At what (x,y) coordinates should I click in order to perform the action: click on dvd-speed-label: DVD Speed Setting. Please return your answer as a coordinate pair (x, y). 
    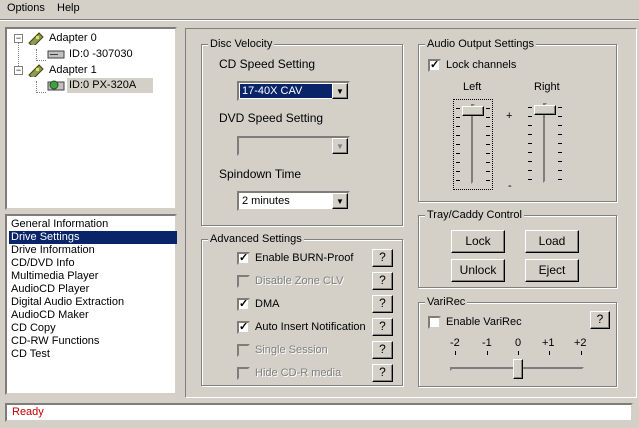
    Looking at the image, I should click on (271, 118).